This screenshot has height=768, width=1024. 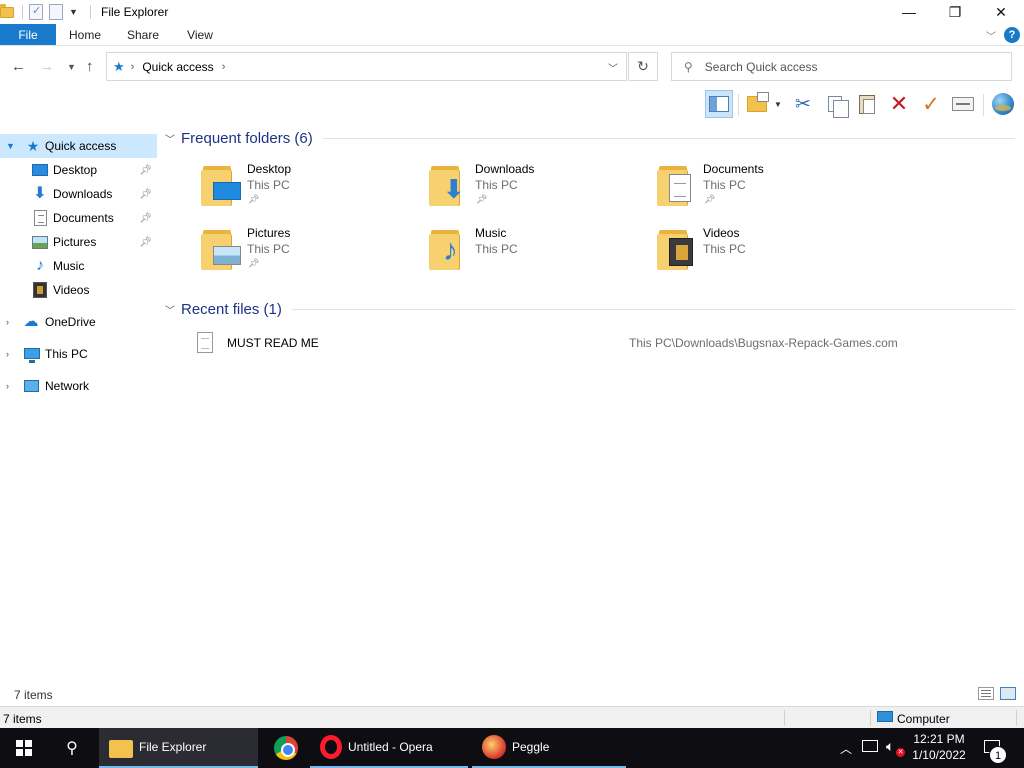 I want to click on tab-share: Share, so click(x=143, y=34).